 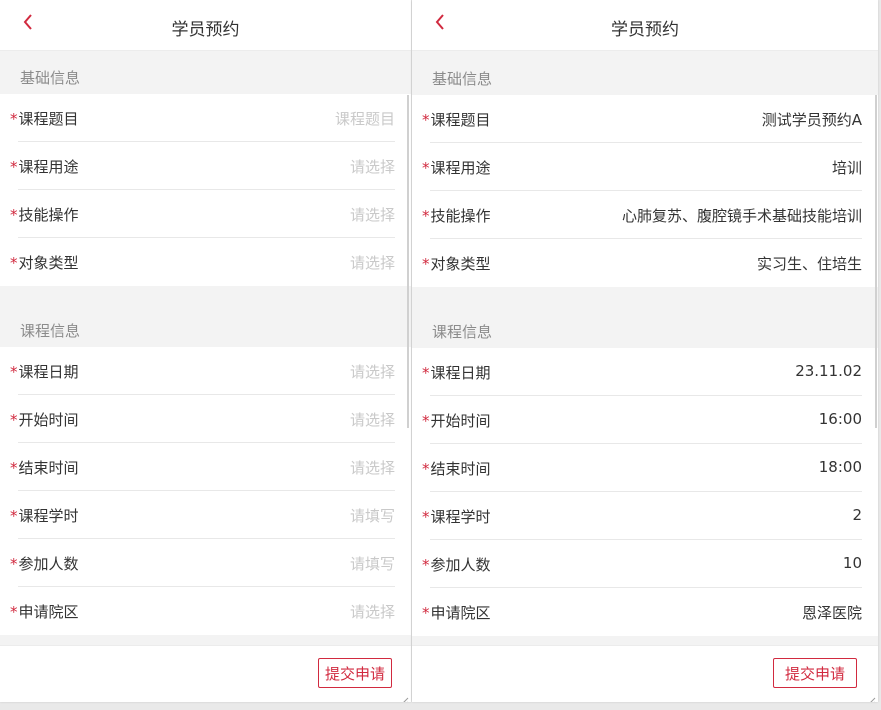 I want to click on end-time-select: 18:00, so click(x=840, y=467).